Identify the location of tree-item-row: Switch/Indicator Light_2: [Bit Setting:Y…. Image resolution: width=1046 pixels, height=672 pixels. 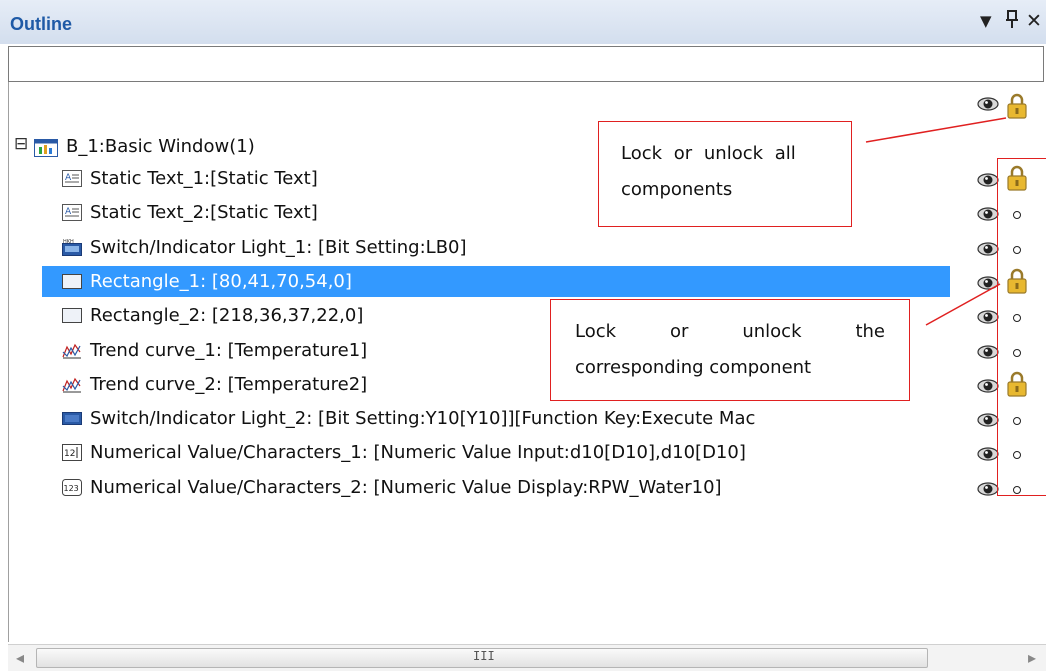
(502, 419).